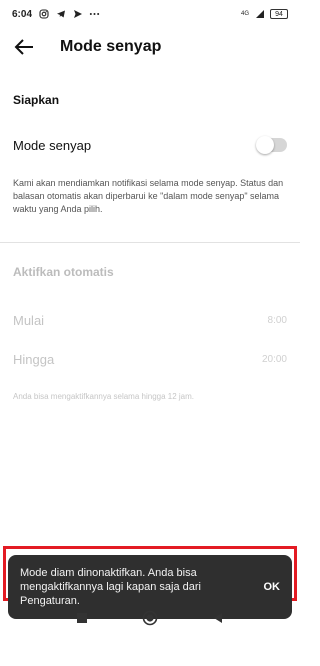 This screenshot has height=666, width=320. Describe the element at coordinates (43, 14) in the screenshot. I see `instagram-icon` at that location.